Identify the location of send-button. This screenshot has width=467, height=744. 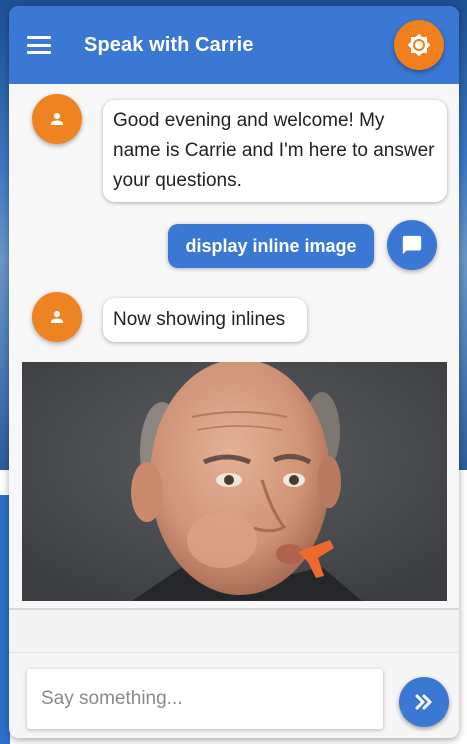
(424, 702).